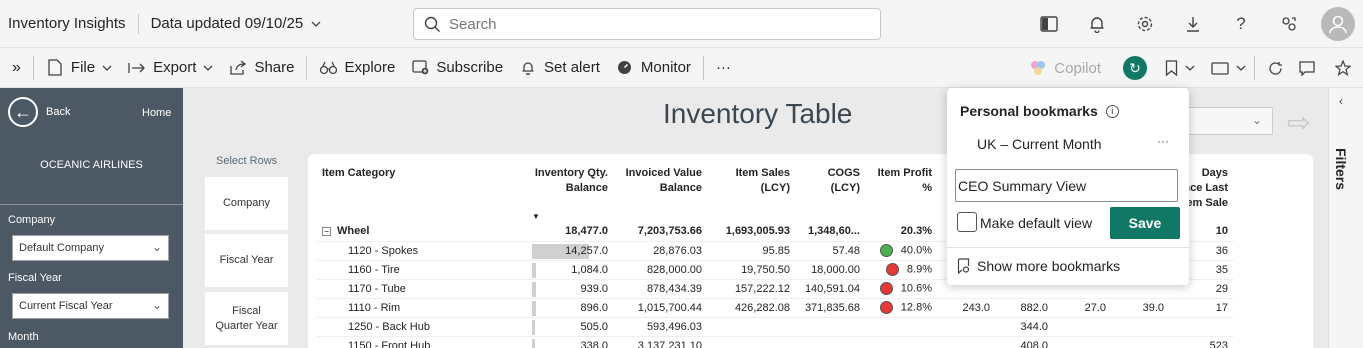 The image size is (1363, 348). What do you see at coordinates (570, 251) in the screenshot?
I see `table-cell: 14,257.0` at bounding box center [570, 251].